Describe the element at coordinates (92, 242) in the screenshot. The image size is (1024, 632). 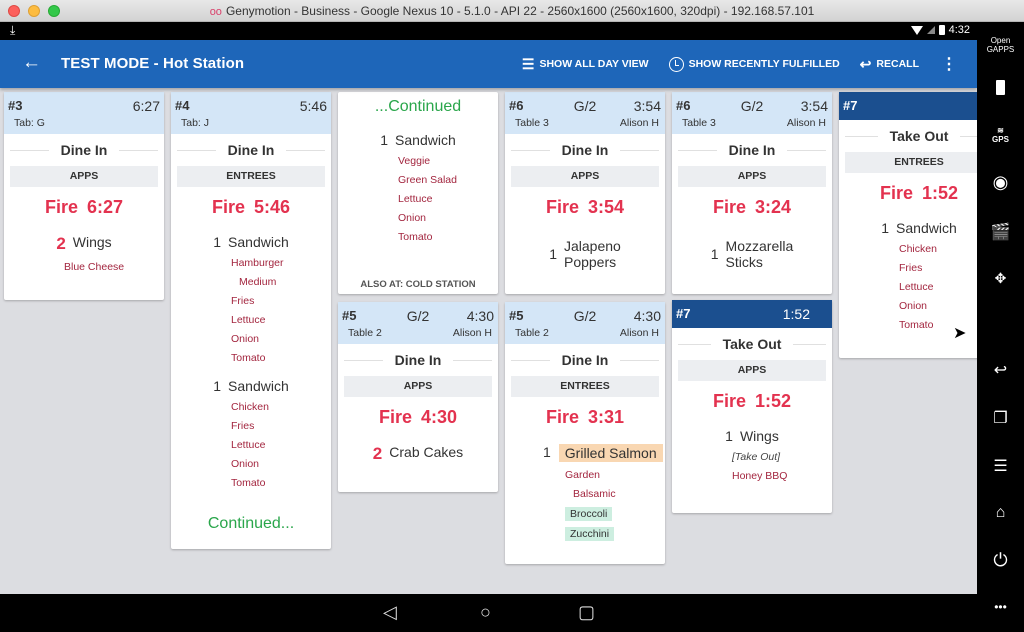
I see `item-name: Wings` at that location.